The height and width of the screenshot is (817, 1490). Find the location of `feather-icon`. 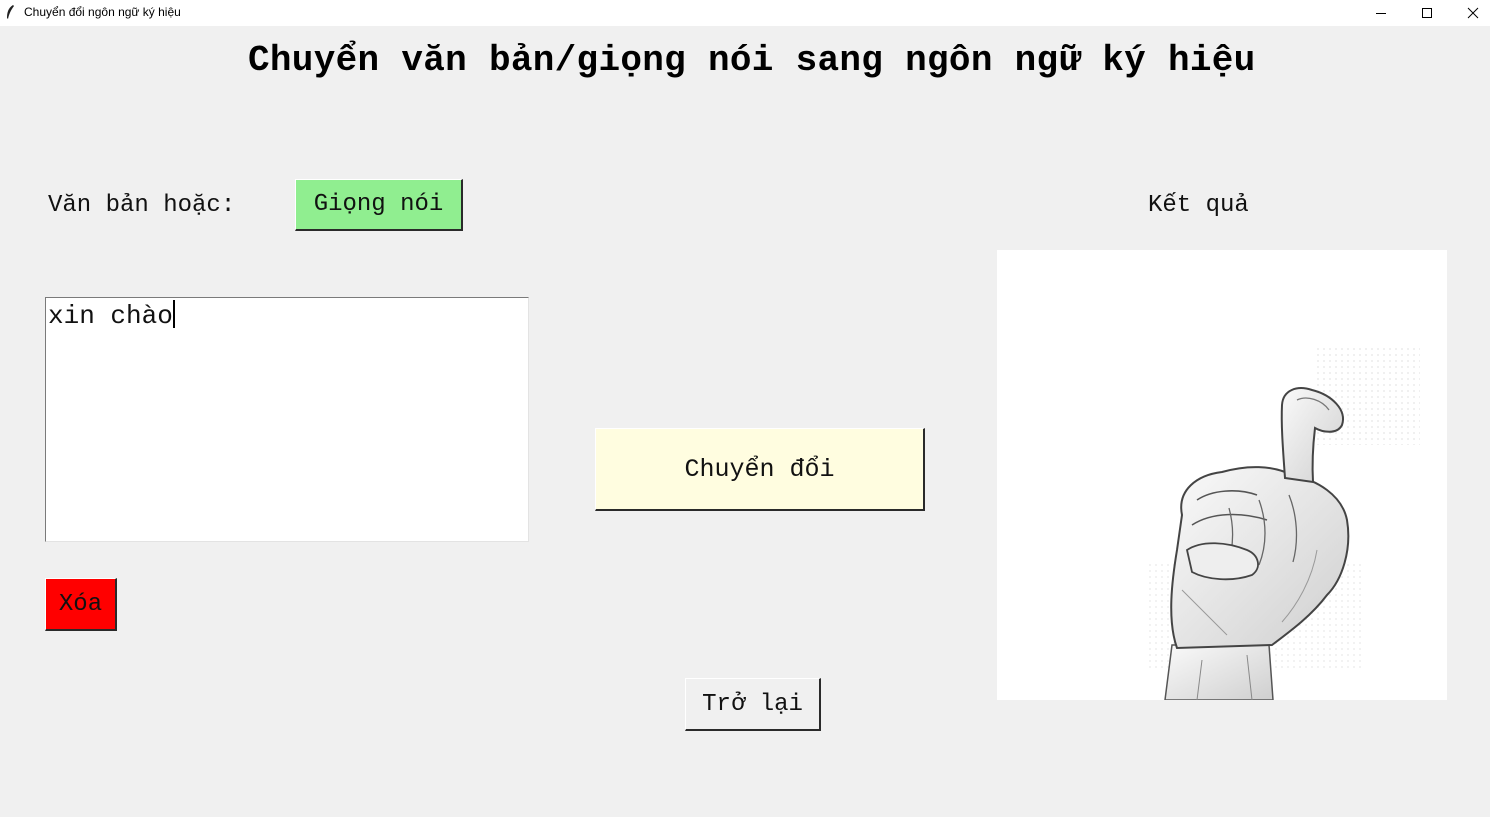

feather-icon is located at coordinates (10, 12).